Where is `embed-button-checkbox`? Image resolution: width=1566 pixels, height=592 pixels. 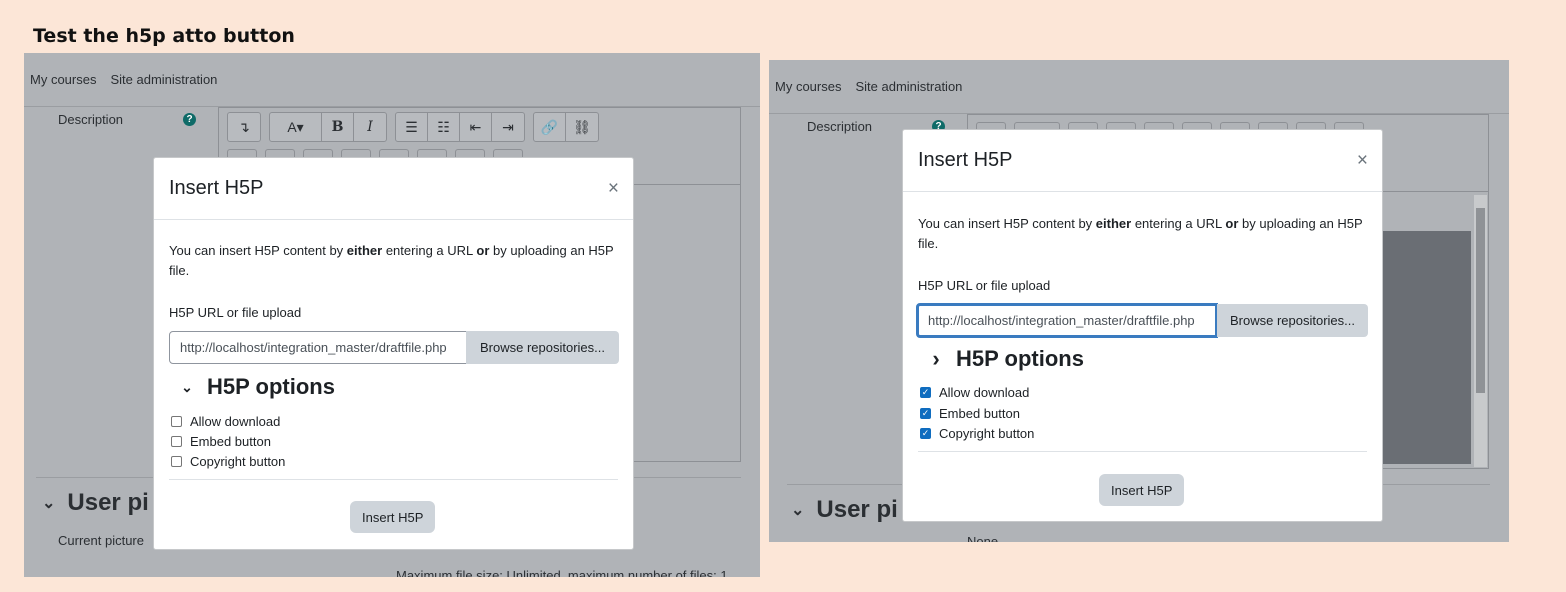 embed-button-checkbox is located at coordinates (176, 441).